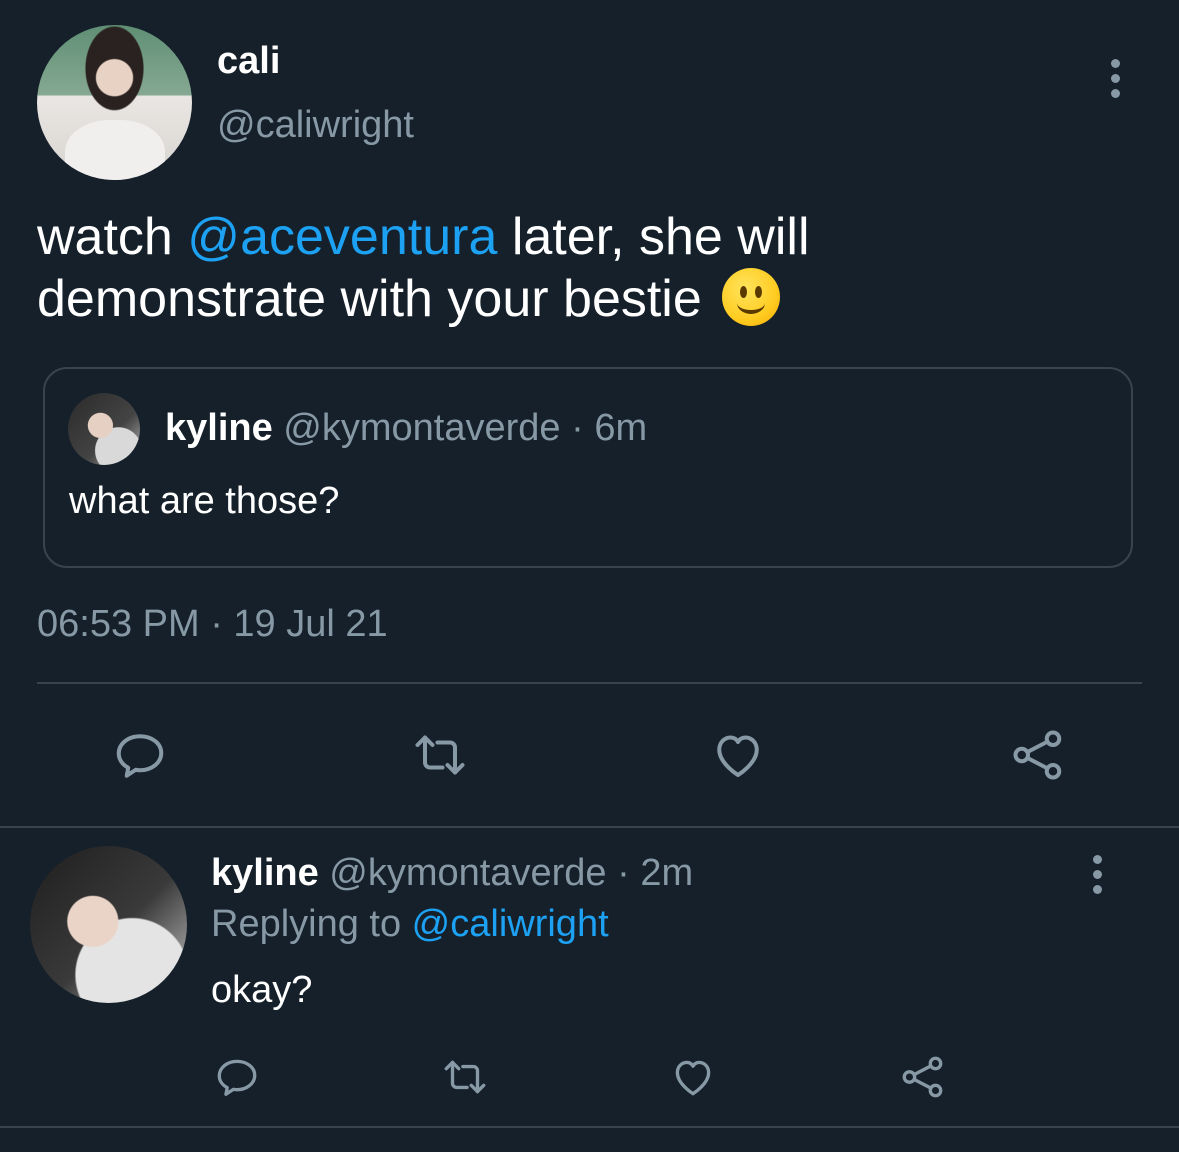 This screenshot has height=1152, width=1179. I want to click on tweet-timestamp: 06:53 PM · 19 Jul 21, so click(212, 624).